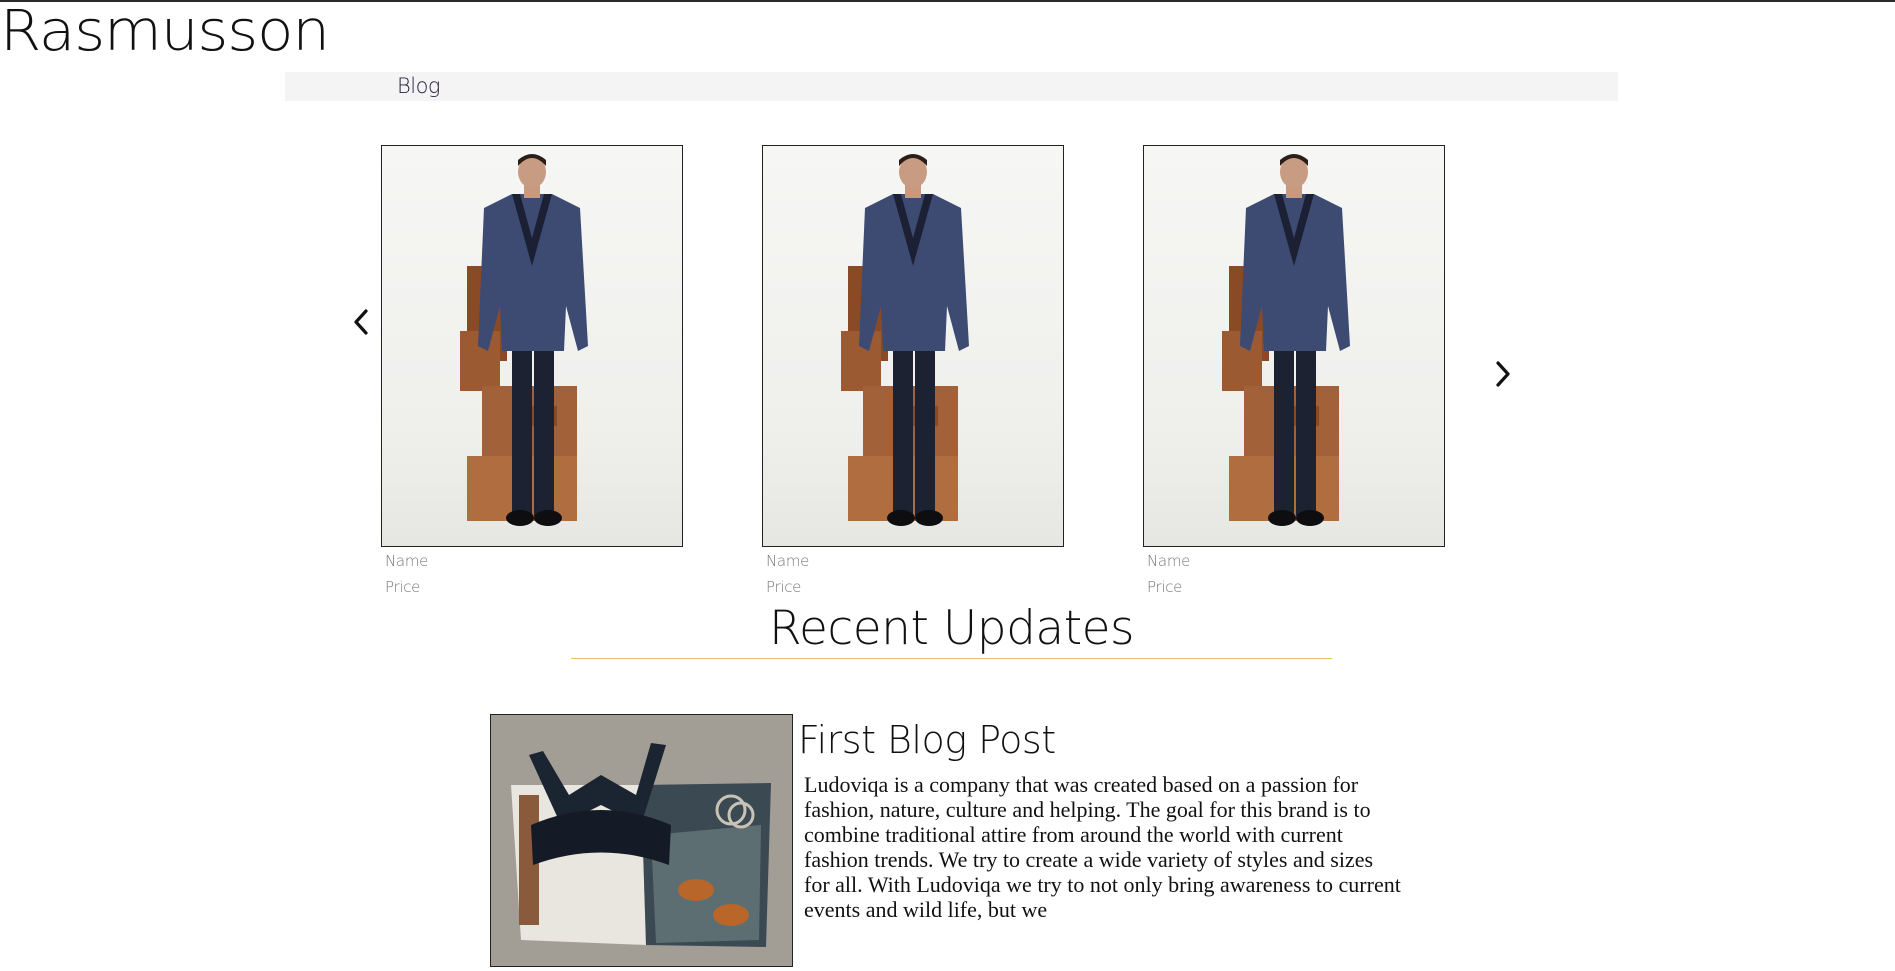 This screenshot has width=1895, height=971. Describe the element at coordinates (927, 740) in the screenshot. I see `blog-post-title: First Blog Post` at that location.